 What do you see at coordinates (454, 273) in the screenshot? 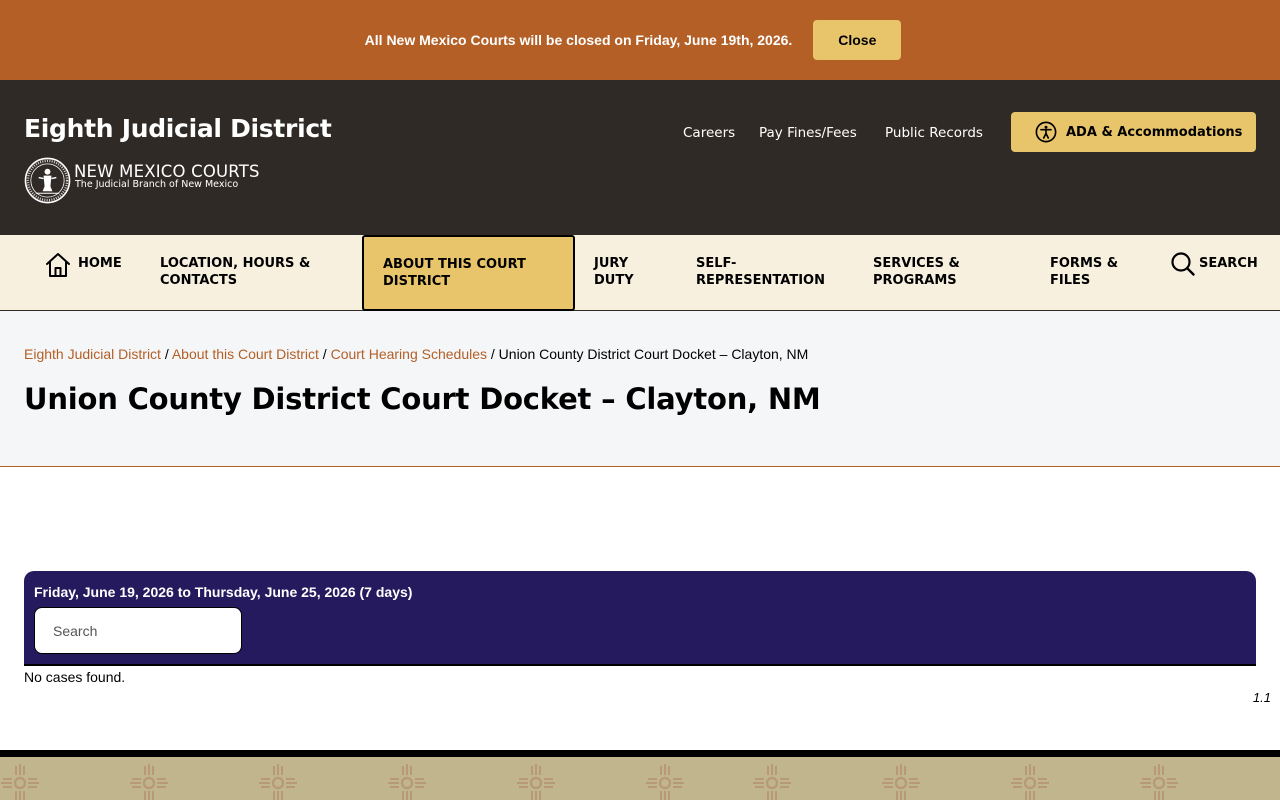
I see `nav-about-label: ABOUT THIS COURT DISTRICT` at bounding box center [454, 273].